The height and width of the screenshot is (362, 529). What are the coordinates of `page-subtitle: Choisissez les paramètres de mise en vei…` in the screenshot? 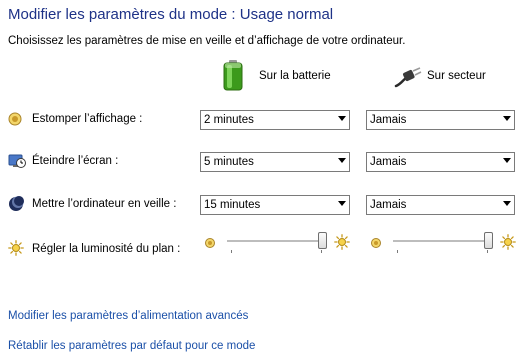 It's located at (207, 41).